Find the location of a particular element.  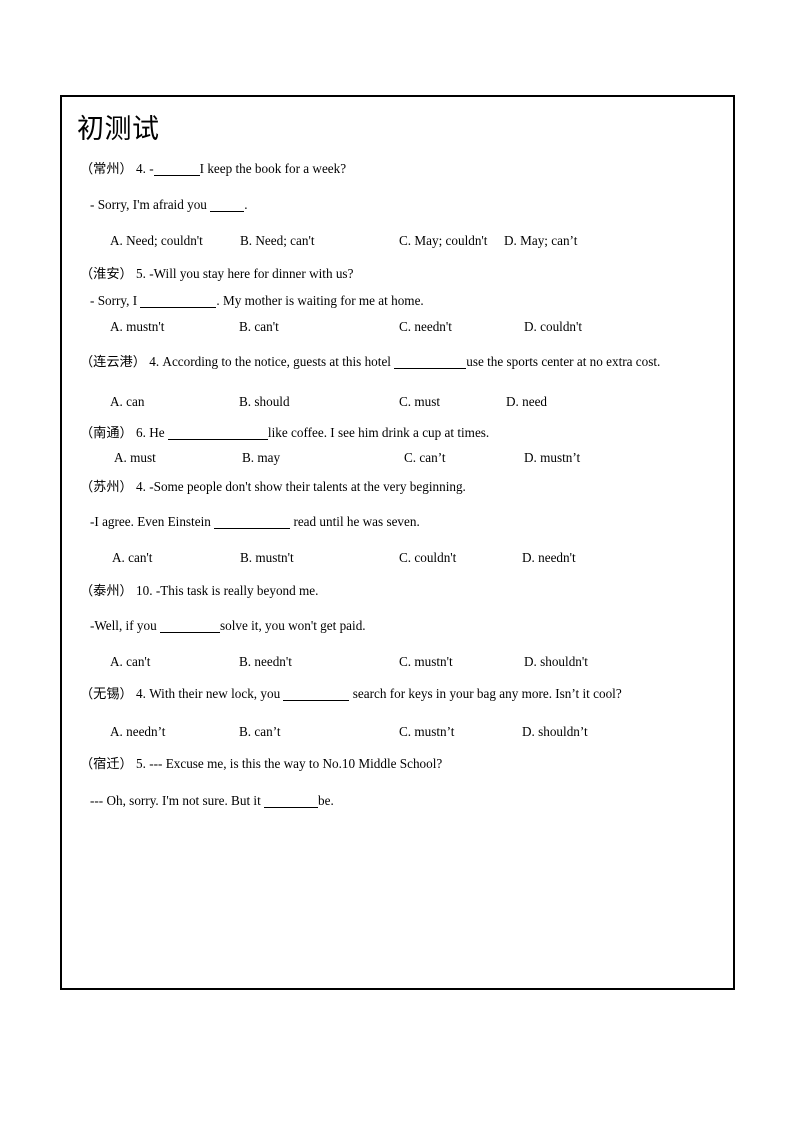

option-choice: C. mustn't is located at coordinates (426, 661).